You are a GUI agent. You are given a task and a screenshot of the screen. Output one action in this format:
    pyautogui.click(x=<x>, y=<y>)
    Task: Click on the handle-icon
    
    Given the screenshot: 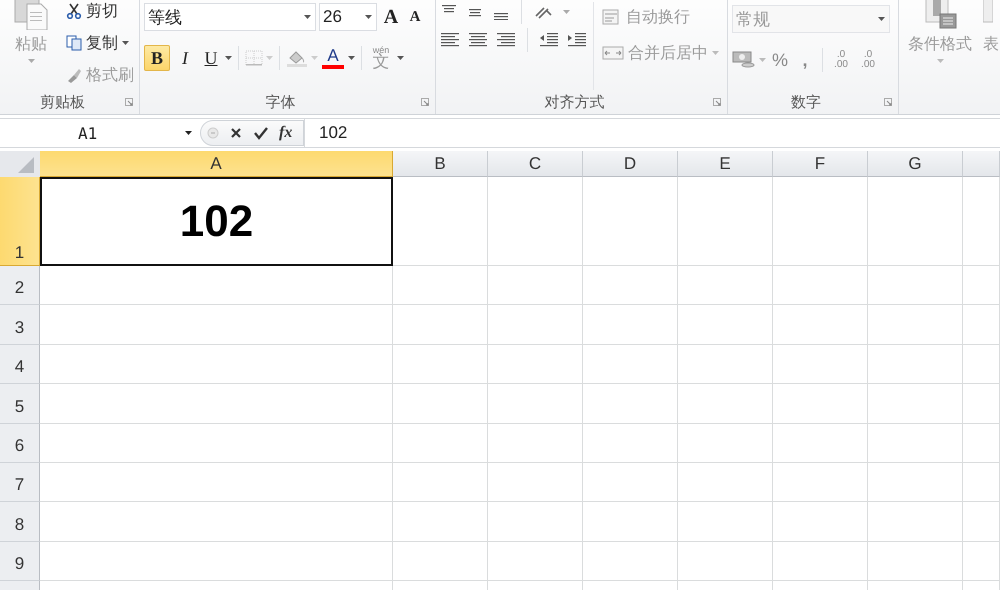 What is the action you would take?
    pyautogui.click(x=213, y=133)
    